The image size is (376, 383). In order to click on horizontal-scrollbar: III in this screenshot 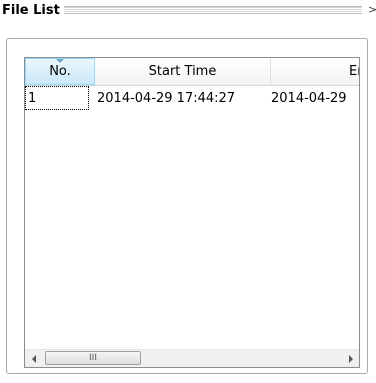, I will do `click(192, 358)`.